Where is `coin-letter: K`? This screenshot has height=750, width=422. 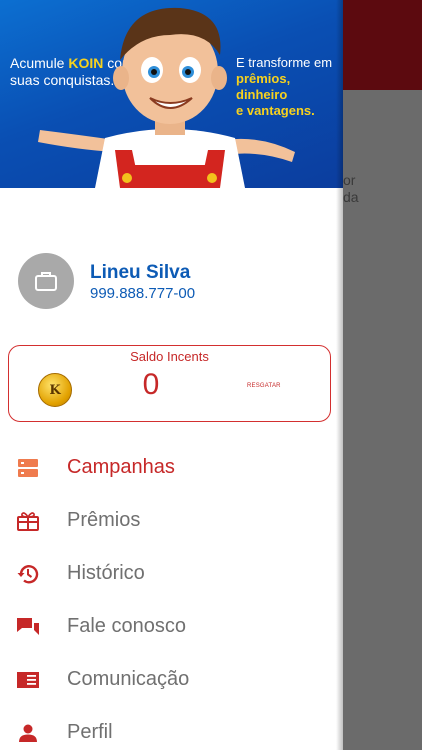 coin-letter: K is located at coordinates (55, 390).